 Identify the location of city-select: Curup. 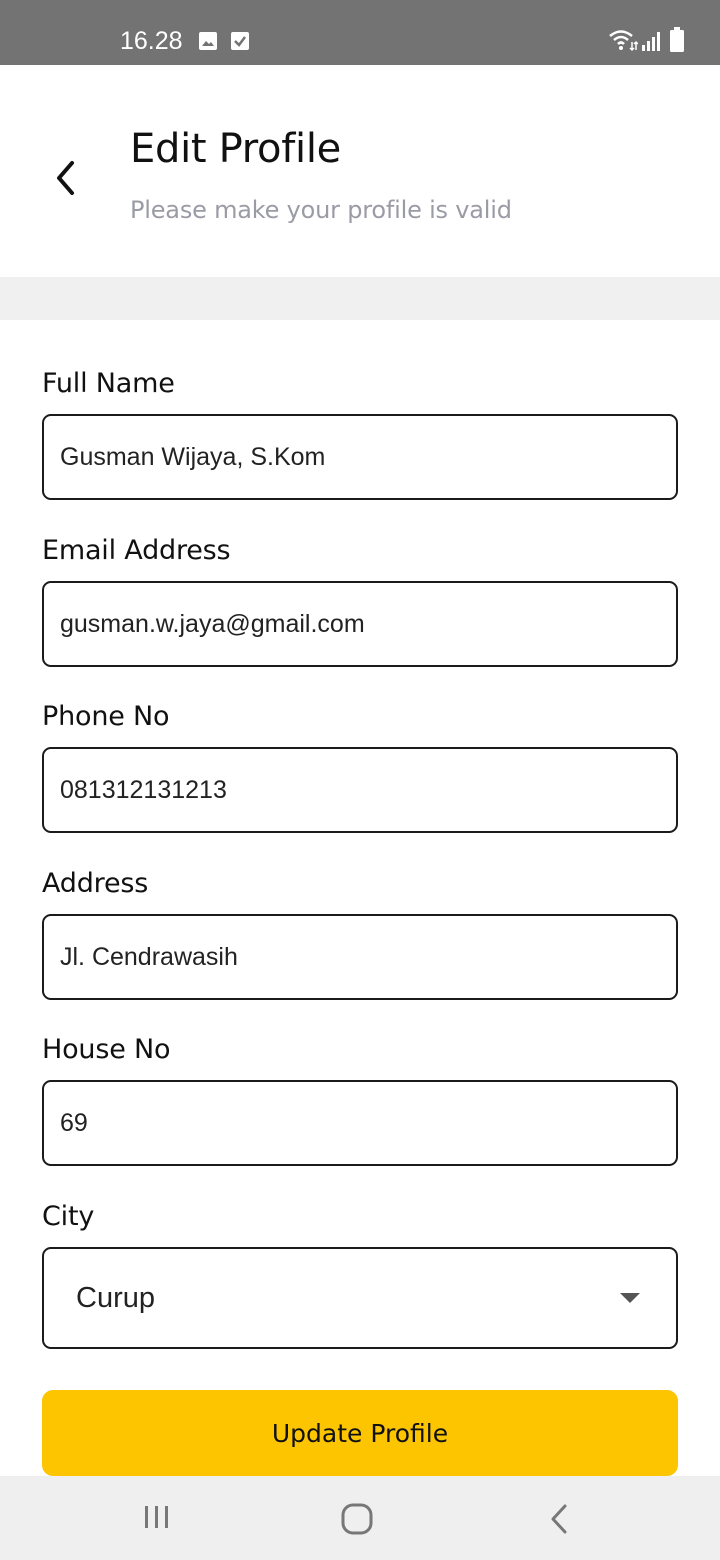
(360, 1298).